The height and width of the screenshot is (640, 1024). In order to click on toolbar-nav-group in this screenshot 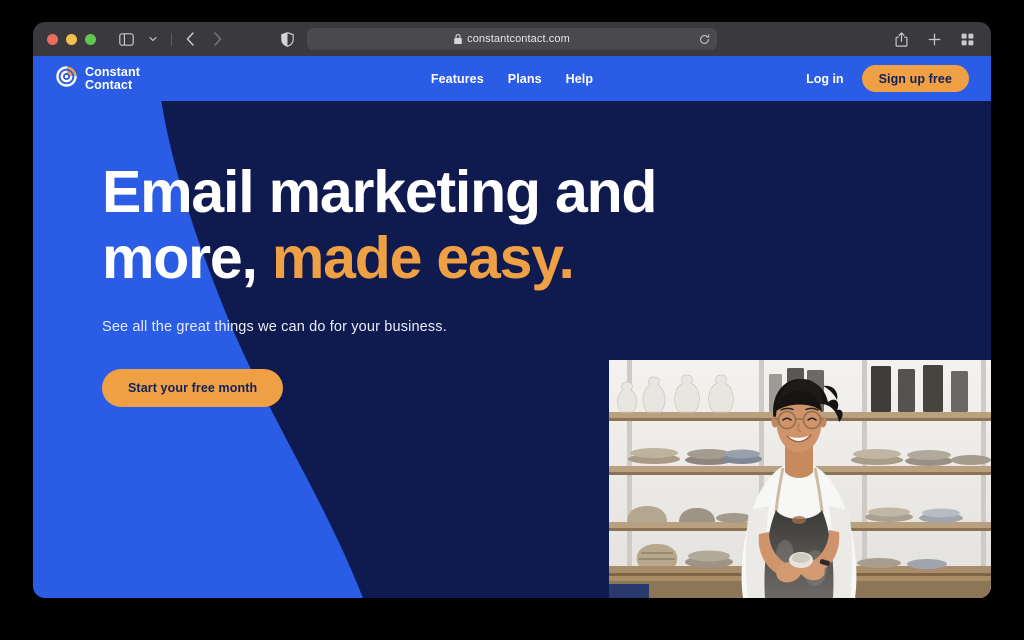, I will do `click(171, 39)`.